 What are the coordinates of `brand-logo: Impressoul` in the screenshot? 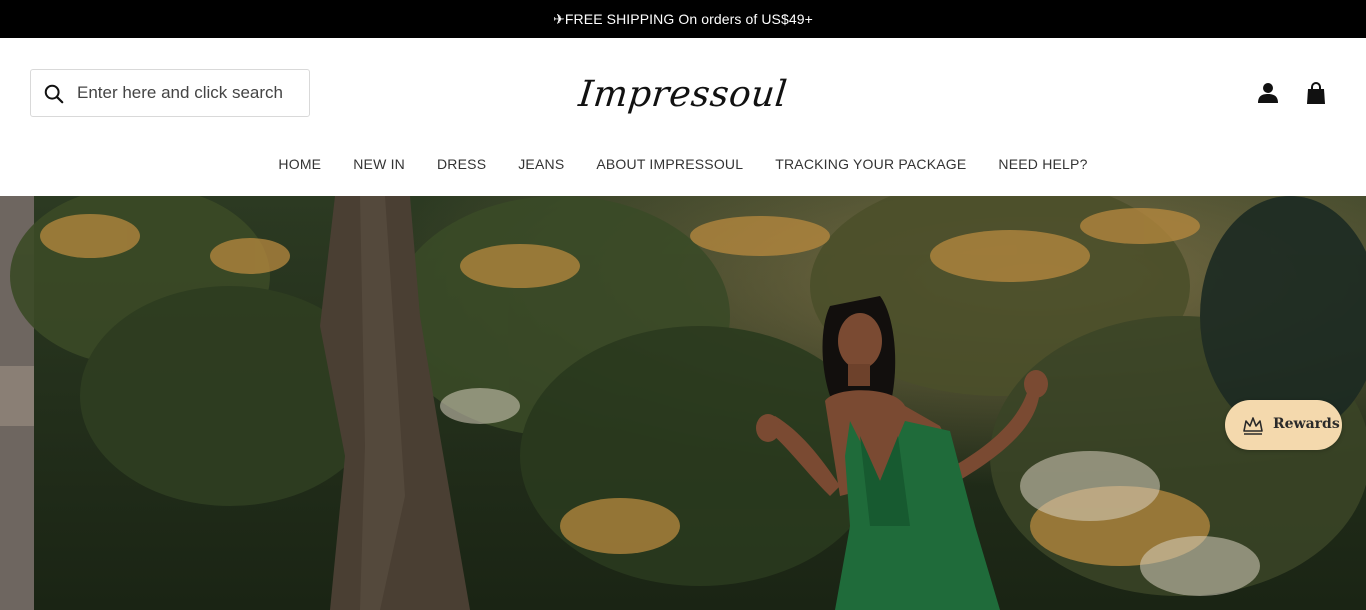 It's located at (683, 94).